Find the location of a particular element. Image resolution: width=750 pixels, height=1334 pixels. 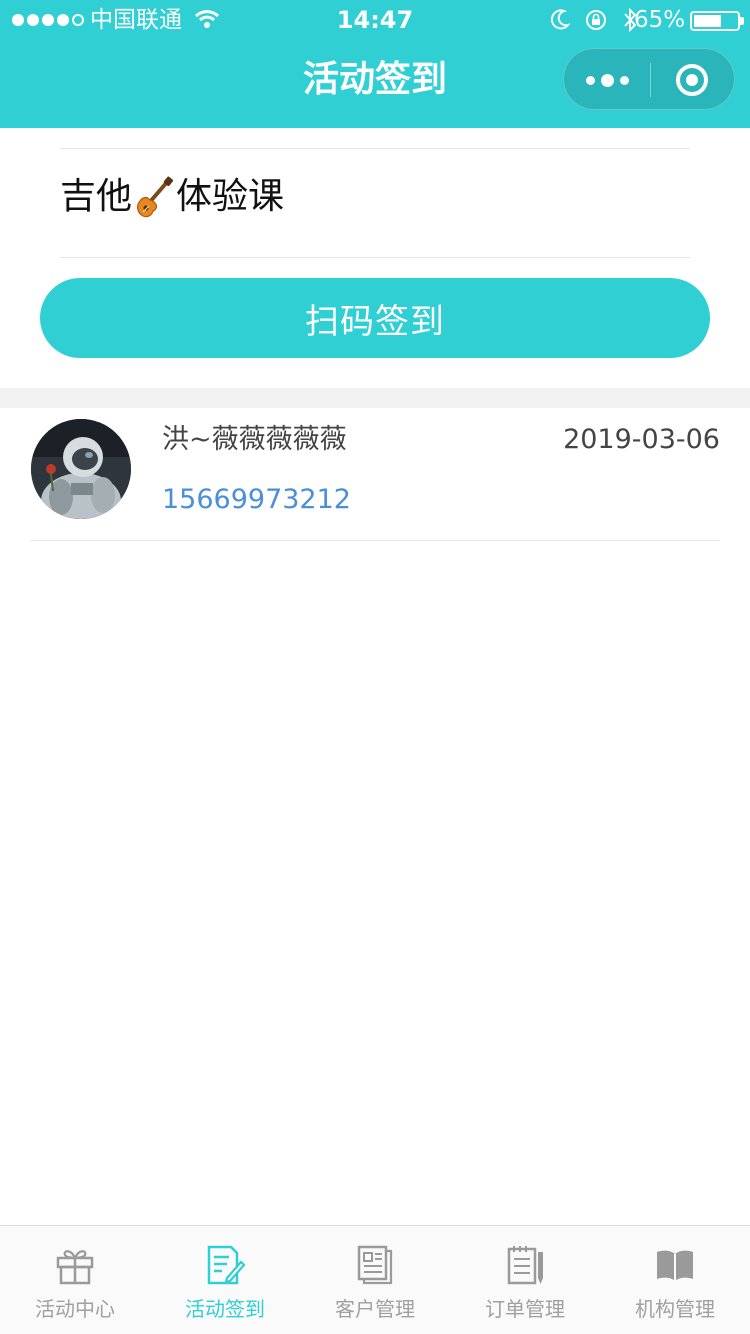

target-circle-icon is located at coordinates (692, 80).